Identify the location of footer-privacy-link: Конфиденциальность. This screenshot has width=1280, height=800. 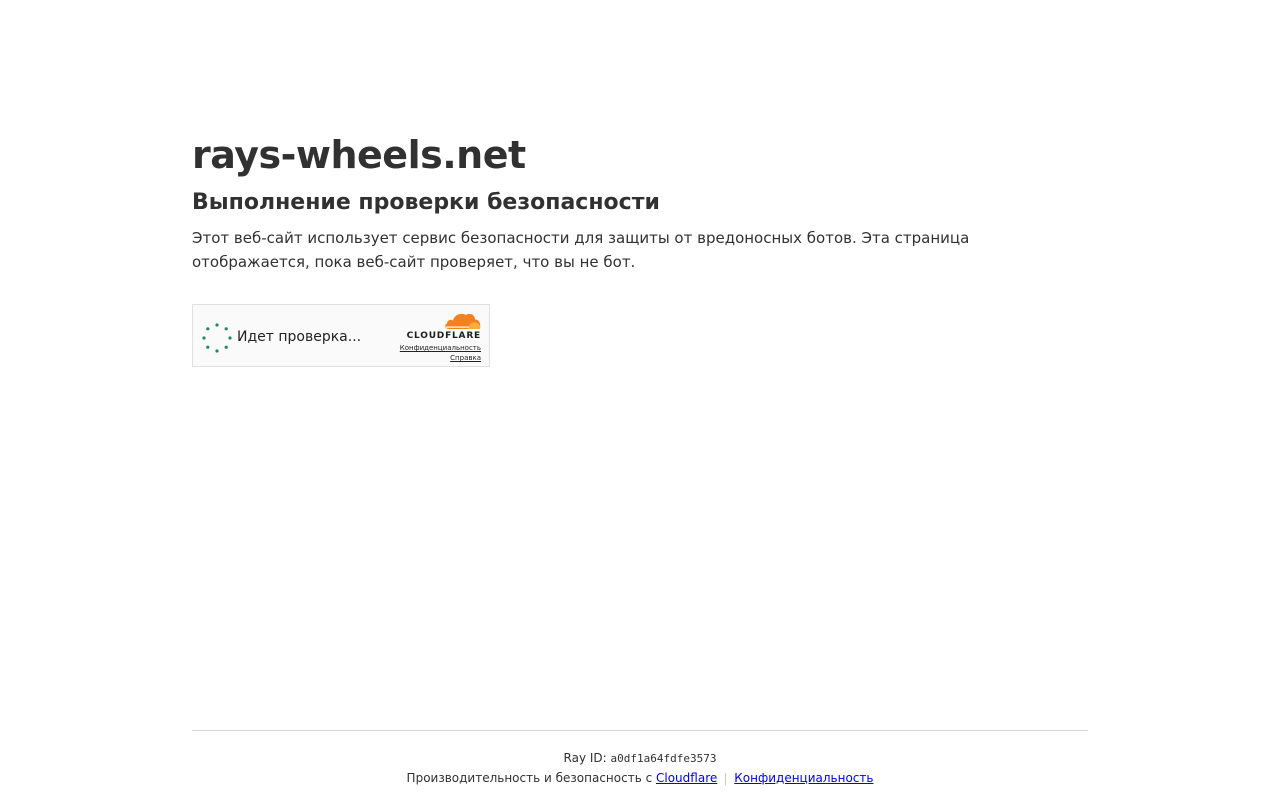
(803, 778).